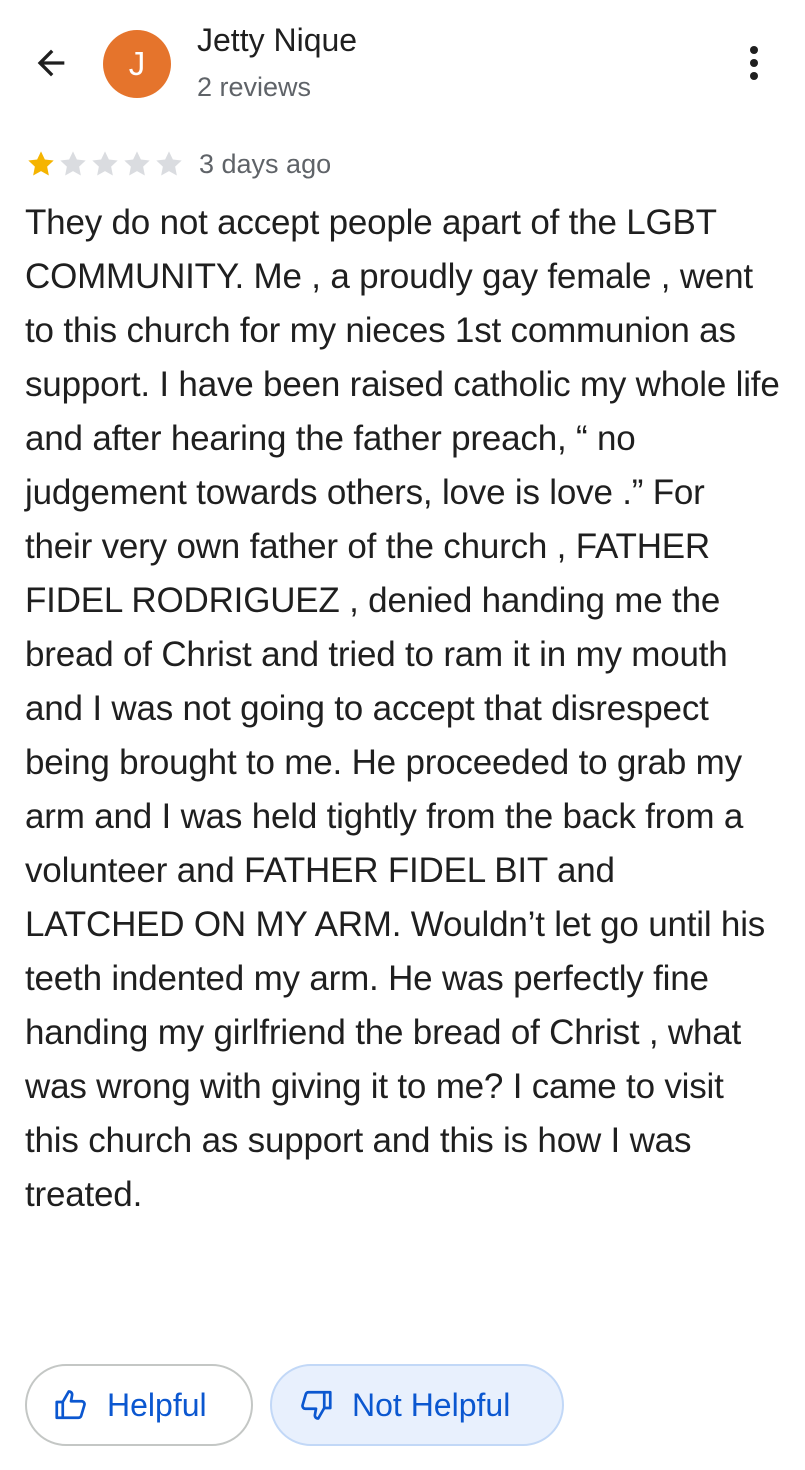 The height and width of the screenshot is (1470, 805). I want to click on avatar-initial: J, so click(137, 63).